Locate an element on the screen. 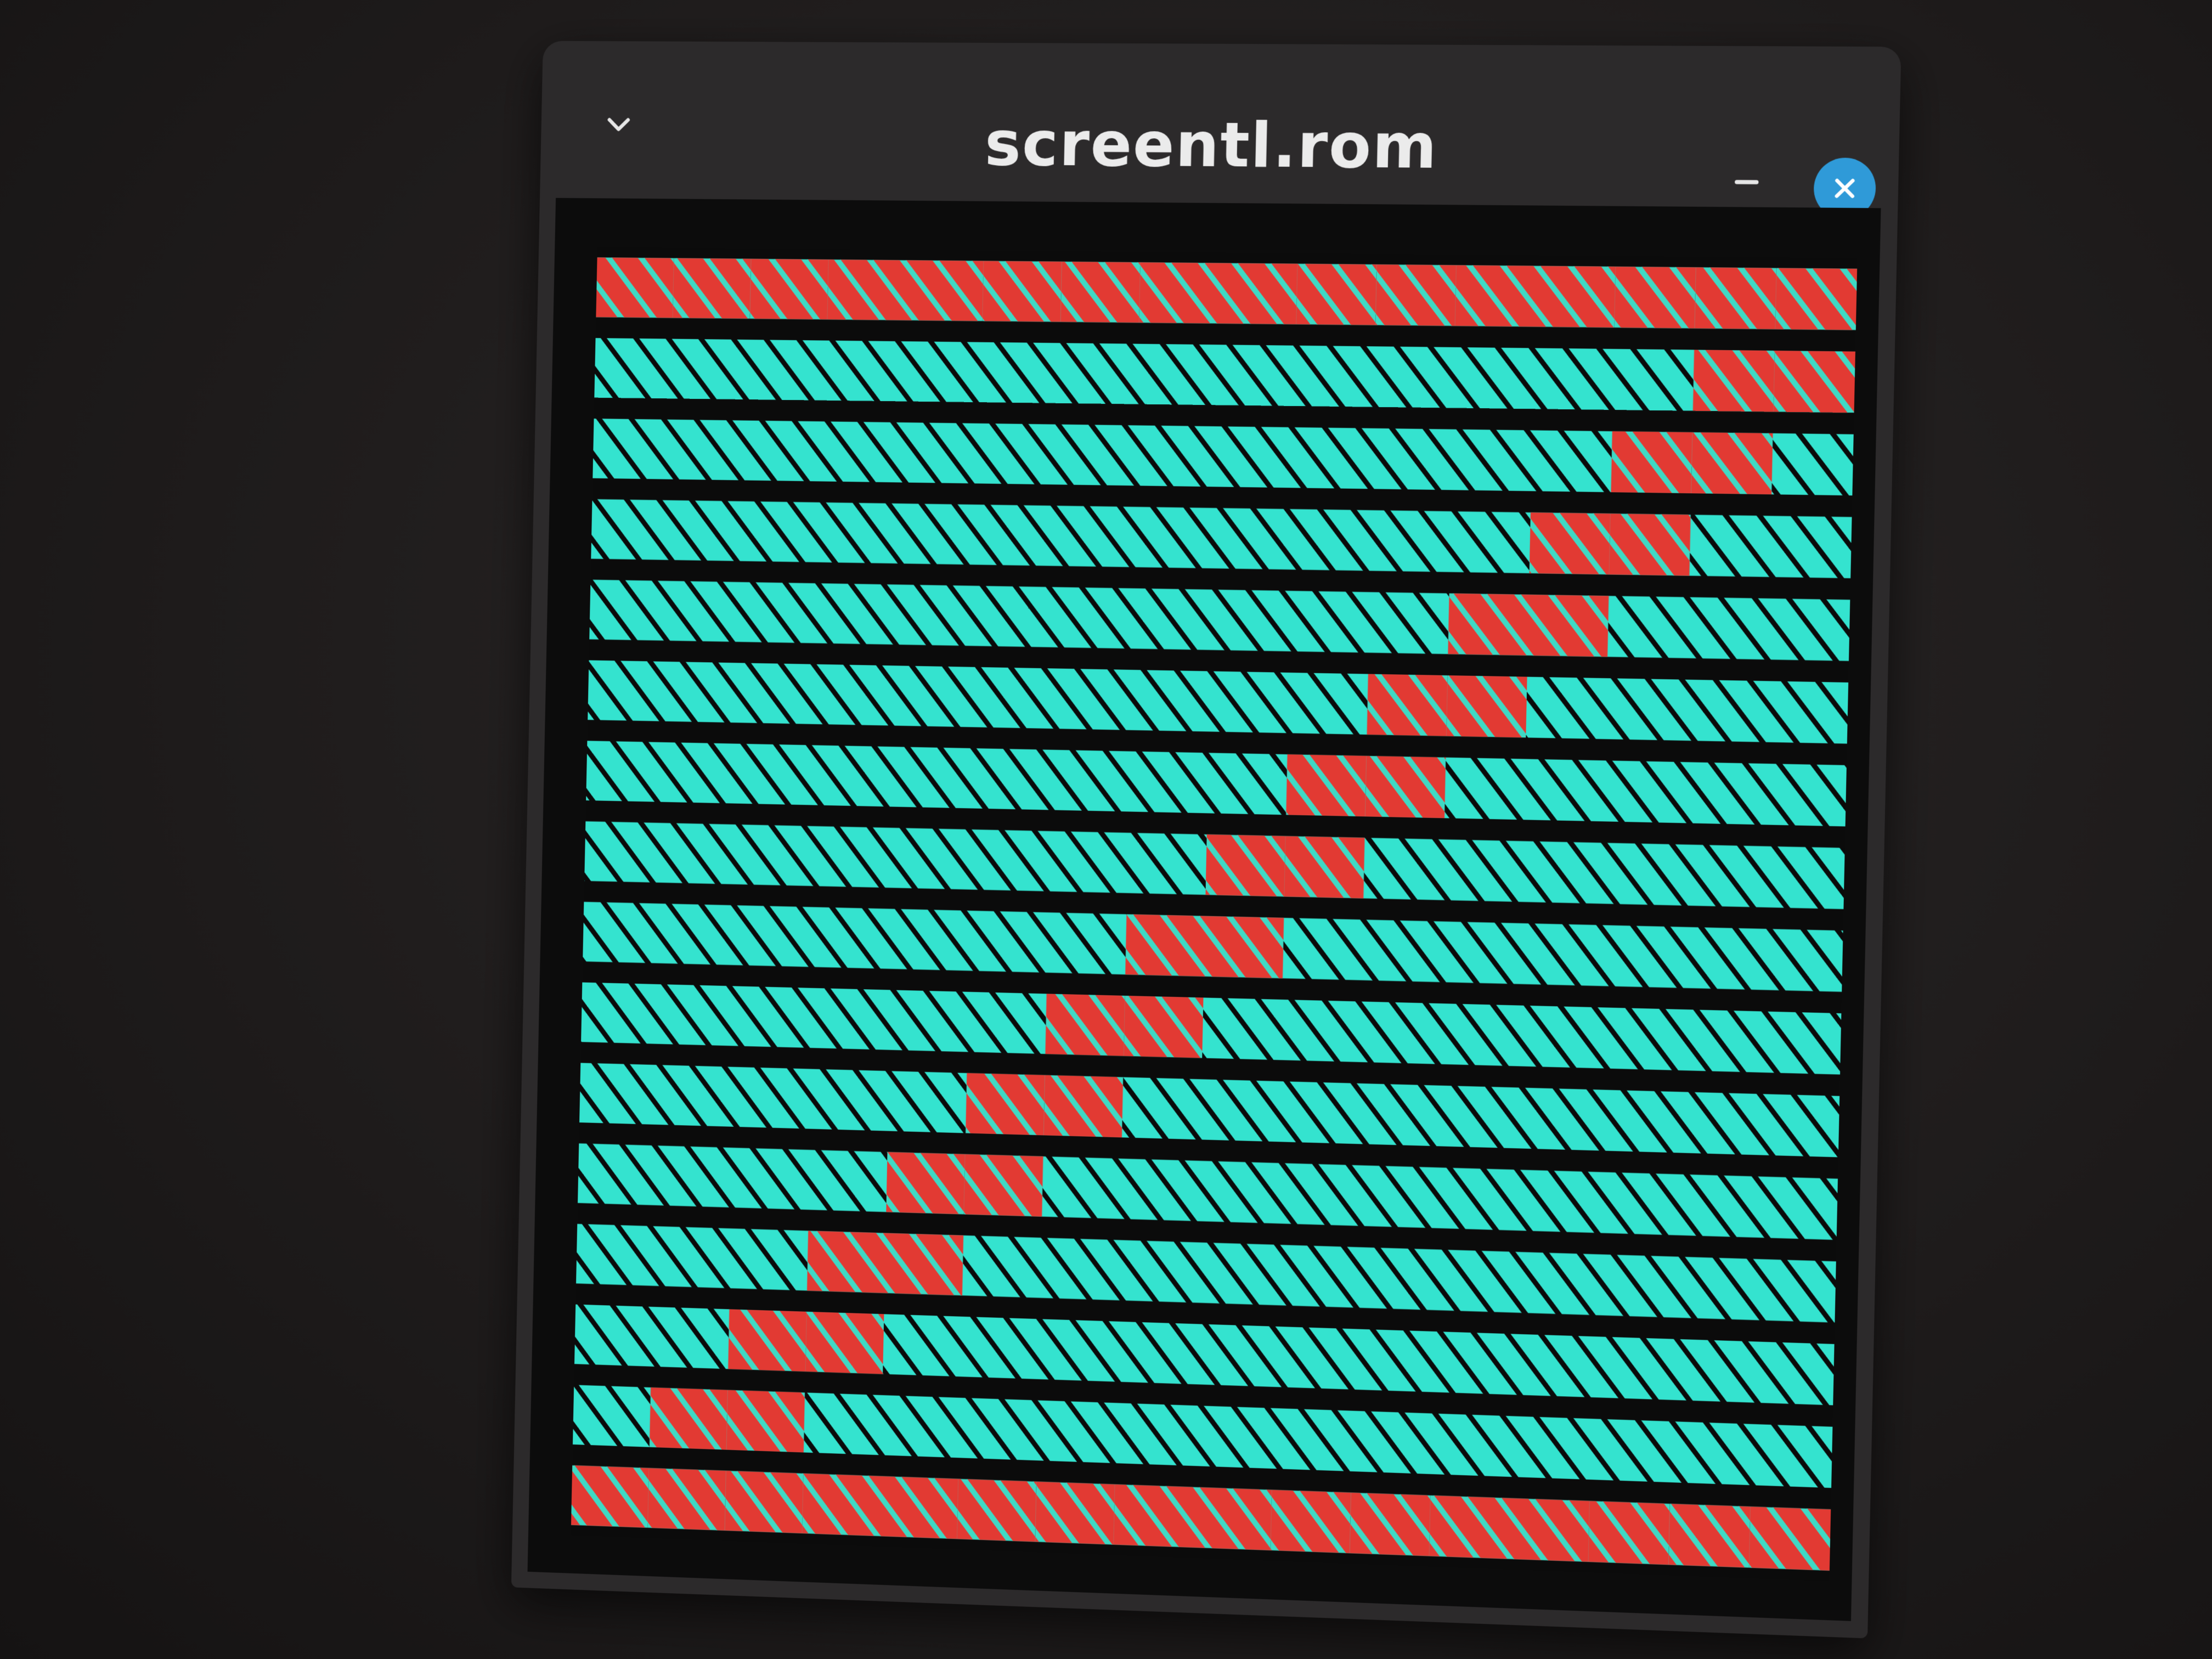  minimize-icon is located at coordinates (1747, 182).